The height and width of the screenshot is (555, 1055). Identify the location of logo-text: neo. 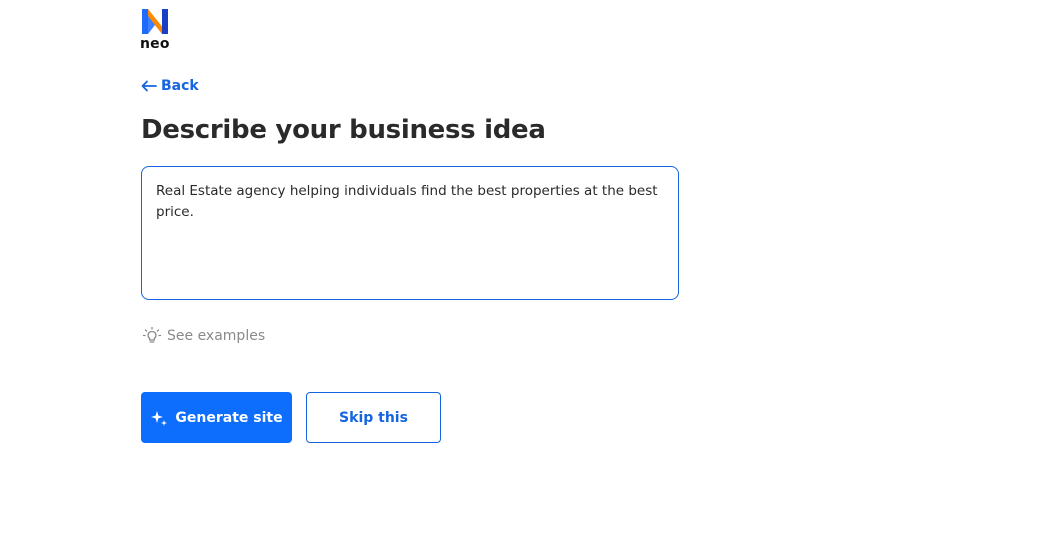
(155, 44).